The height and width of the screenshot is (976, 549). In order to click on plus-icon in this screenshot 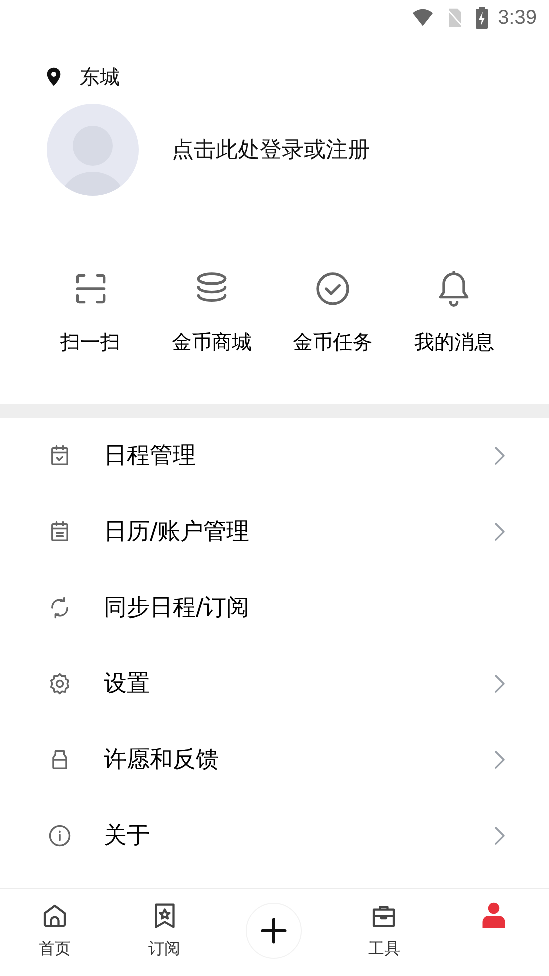, I will do `click(274, 931)`.